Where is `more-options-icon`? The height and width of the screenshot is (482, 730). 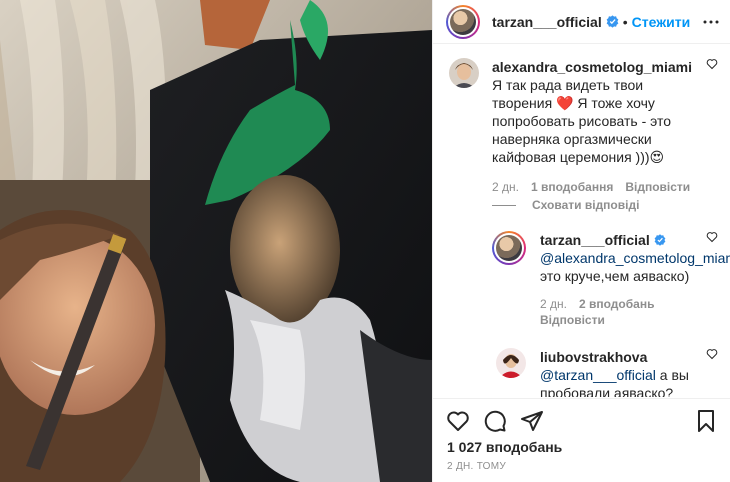 more-options-icon is located at coordinates (711, 22).